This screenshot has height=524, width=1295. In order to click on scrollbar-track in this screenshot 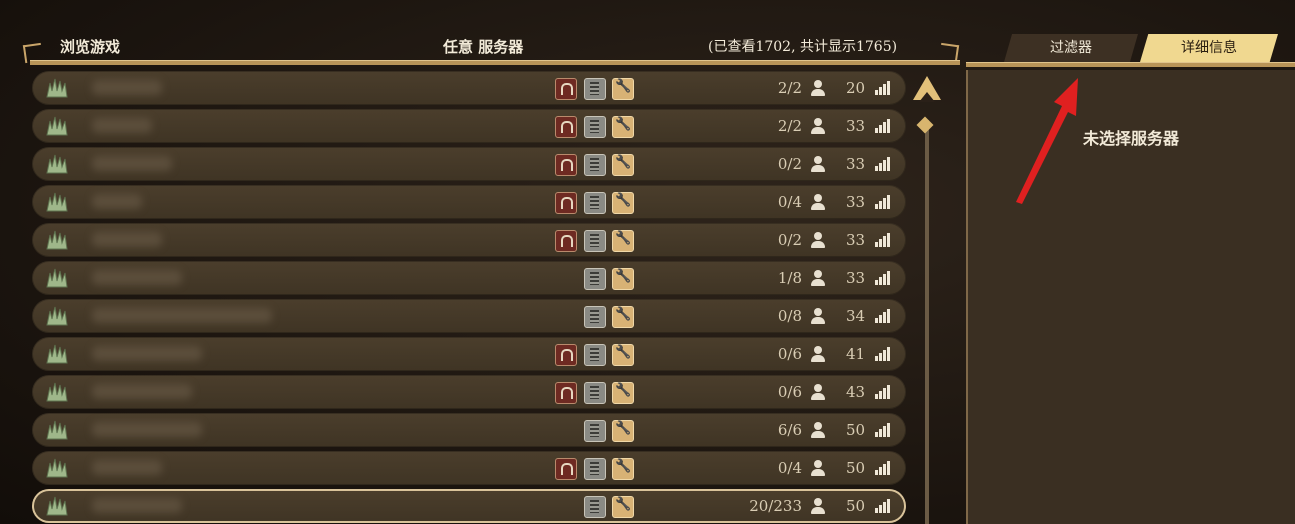, I will do `click(927, 322)`.